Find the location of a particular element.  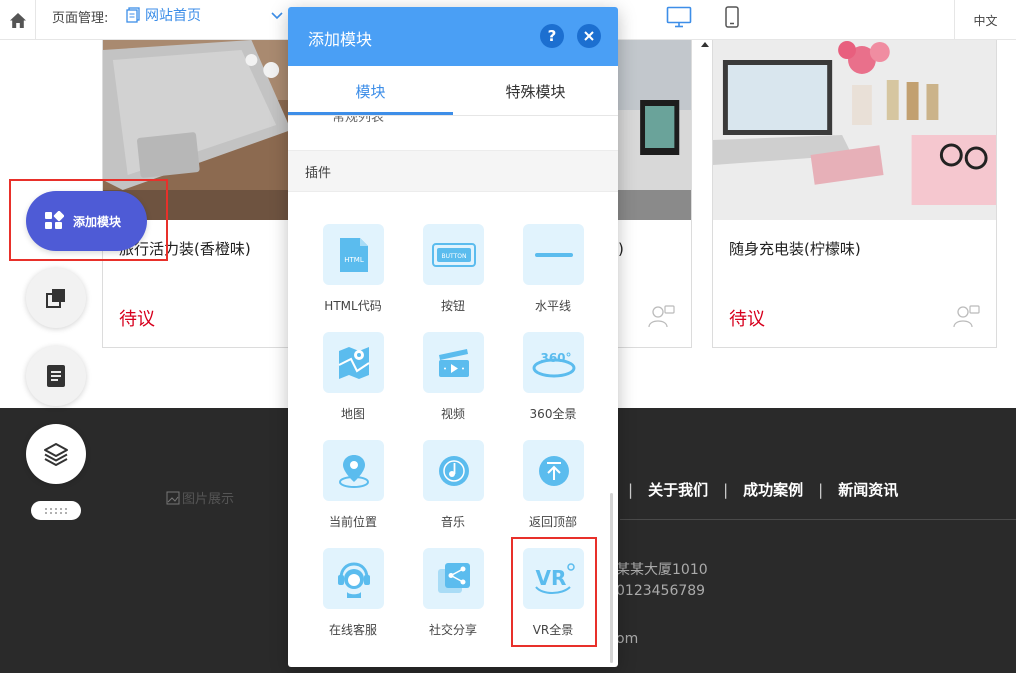

module-vr-panorama: VR VR全景 is located at coordinates (553, 598).